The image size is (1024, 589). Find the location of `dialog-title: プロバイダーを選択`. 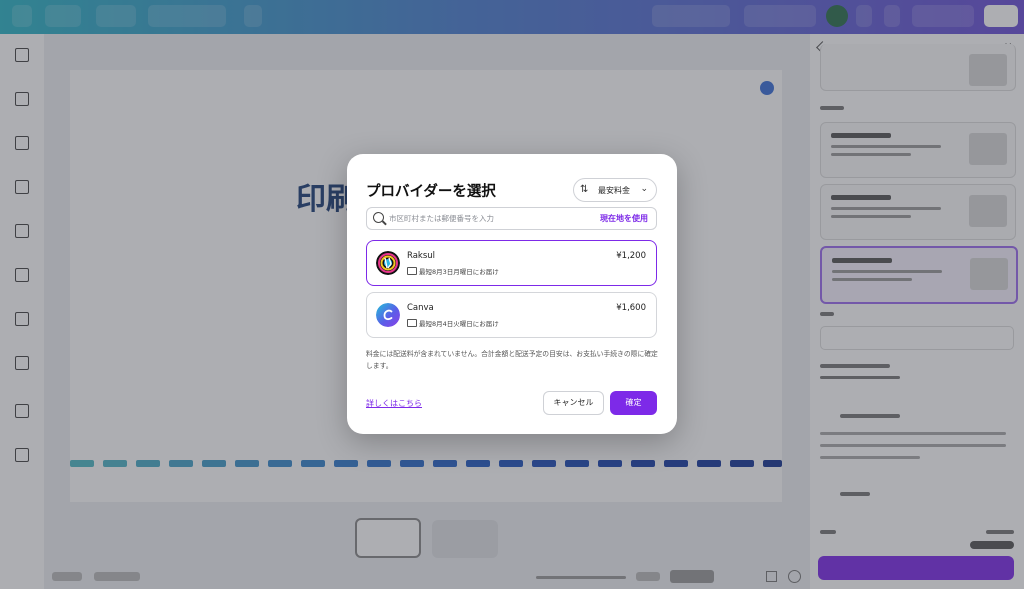

dialog-title: プロバイダーを選択 is located at coordinates (431, 192).